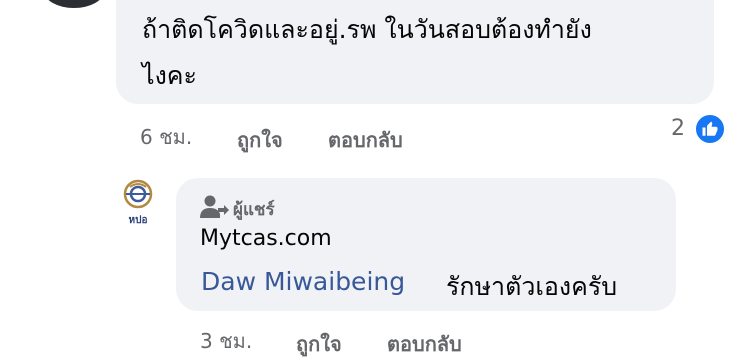  What do you see at coordinates (138, 220) in the screenshot?
I see `avatar-caption: หปอ` at bounding box center [138, 220].